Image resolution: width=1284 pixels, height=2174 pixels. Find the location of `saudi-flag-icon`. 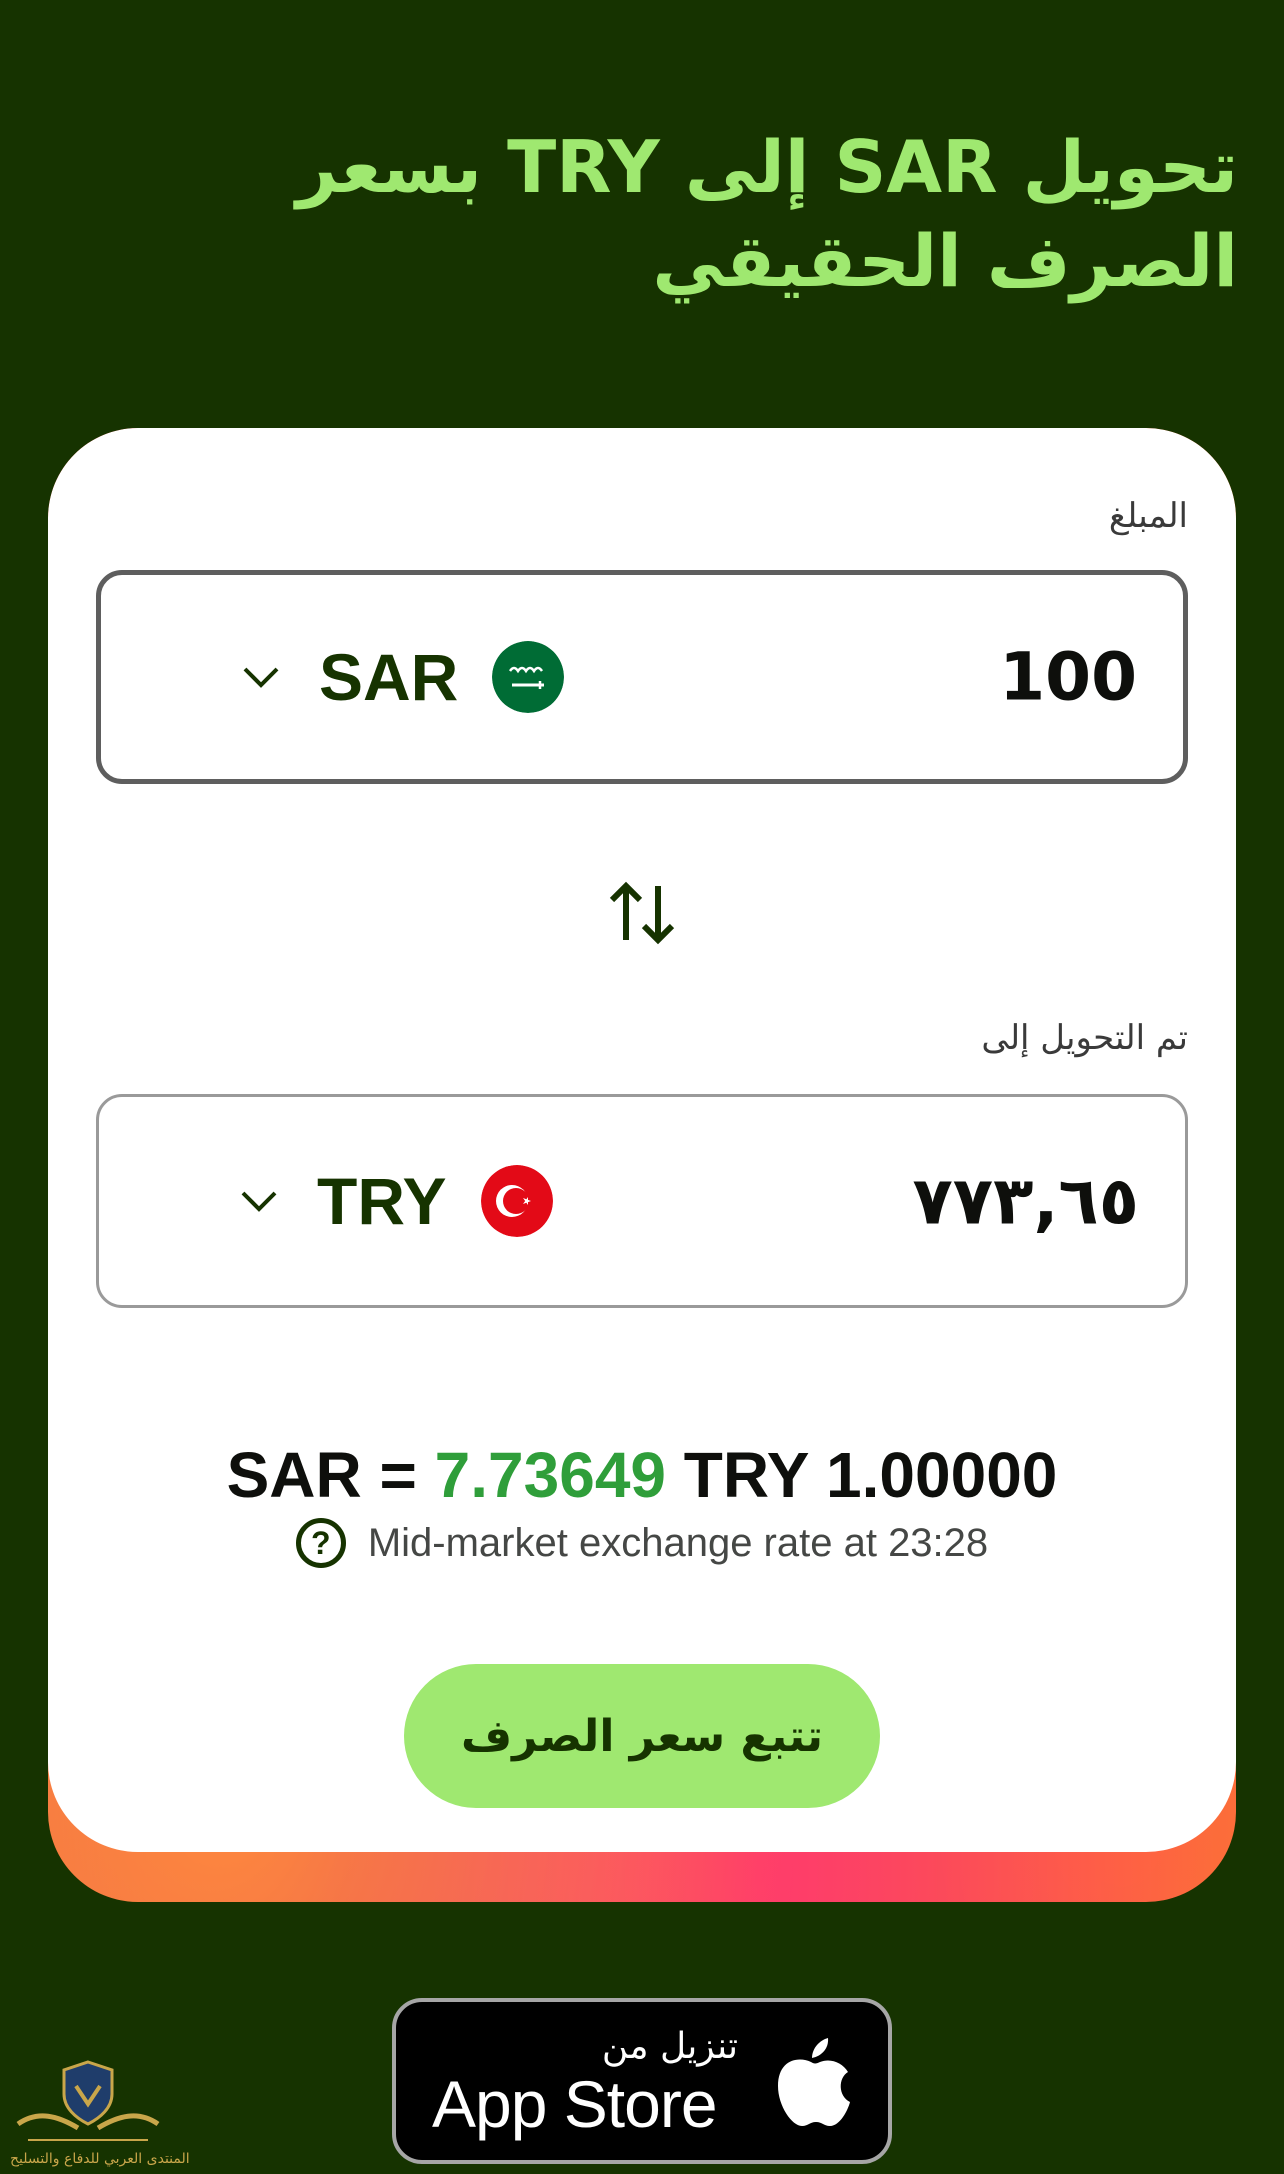

saudi-flag-icon is located at coordinates (528, 677).